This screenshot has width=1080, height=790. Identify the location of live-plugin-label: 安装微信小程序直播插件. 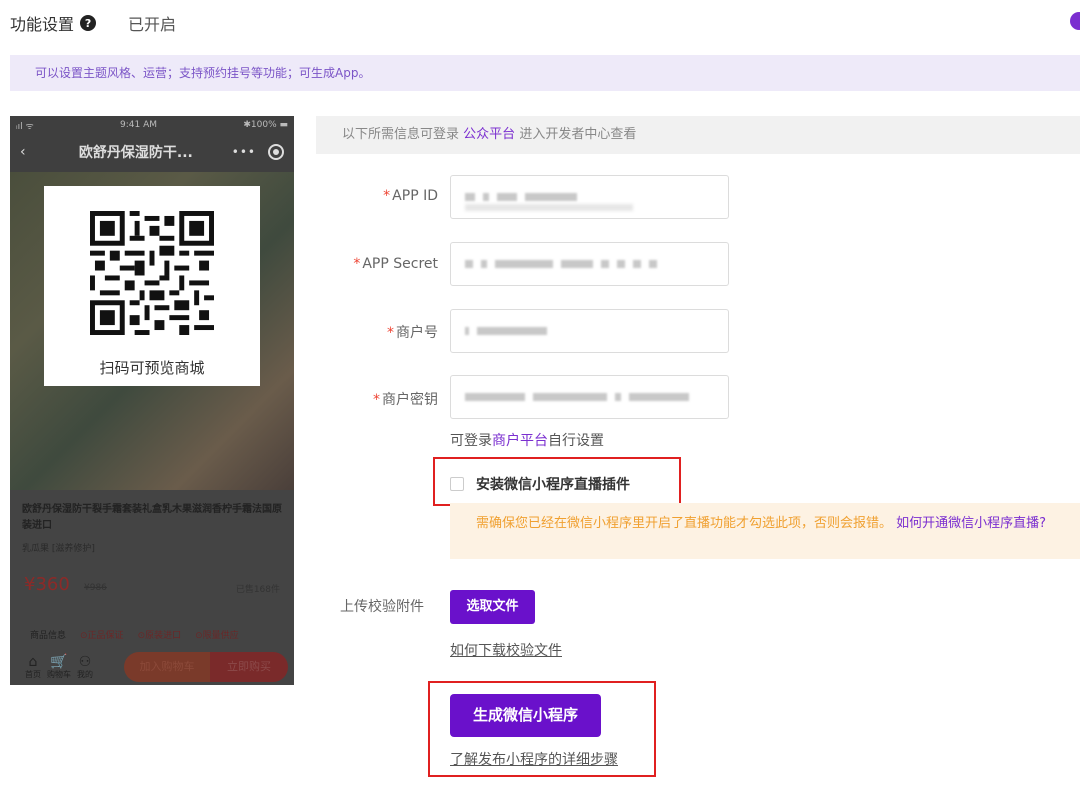
(553, 485).